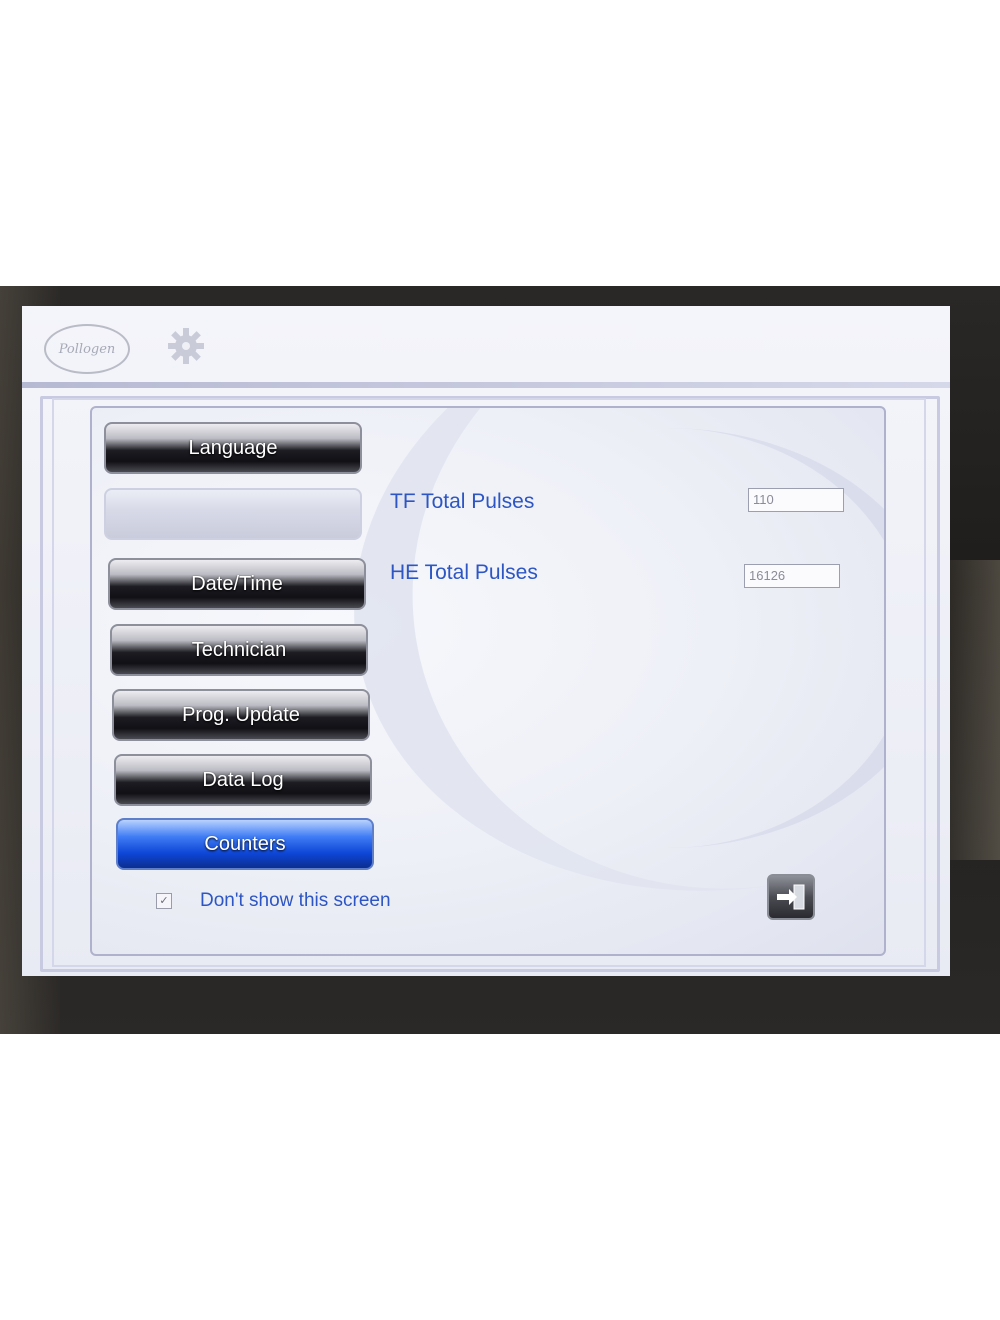  I want to click on pollogen-logo: Pollogen, so click(87, 349).